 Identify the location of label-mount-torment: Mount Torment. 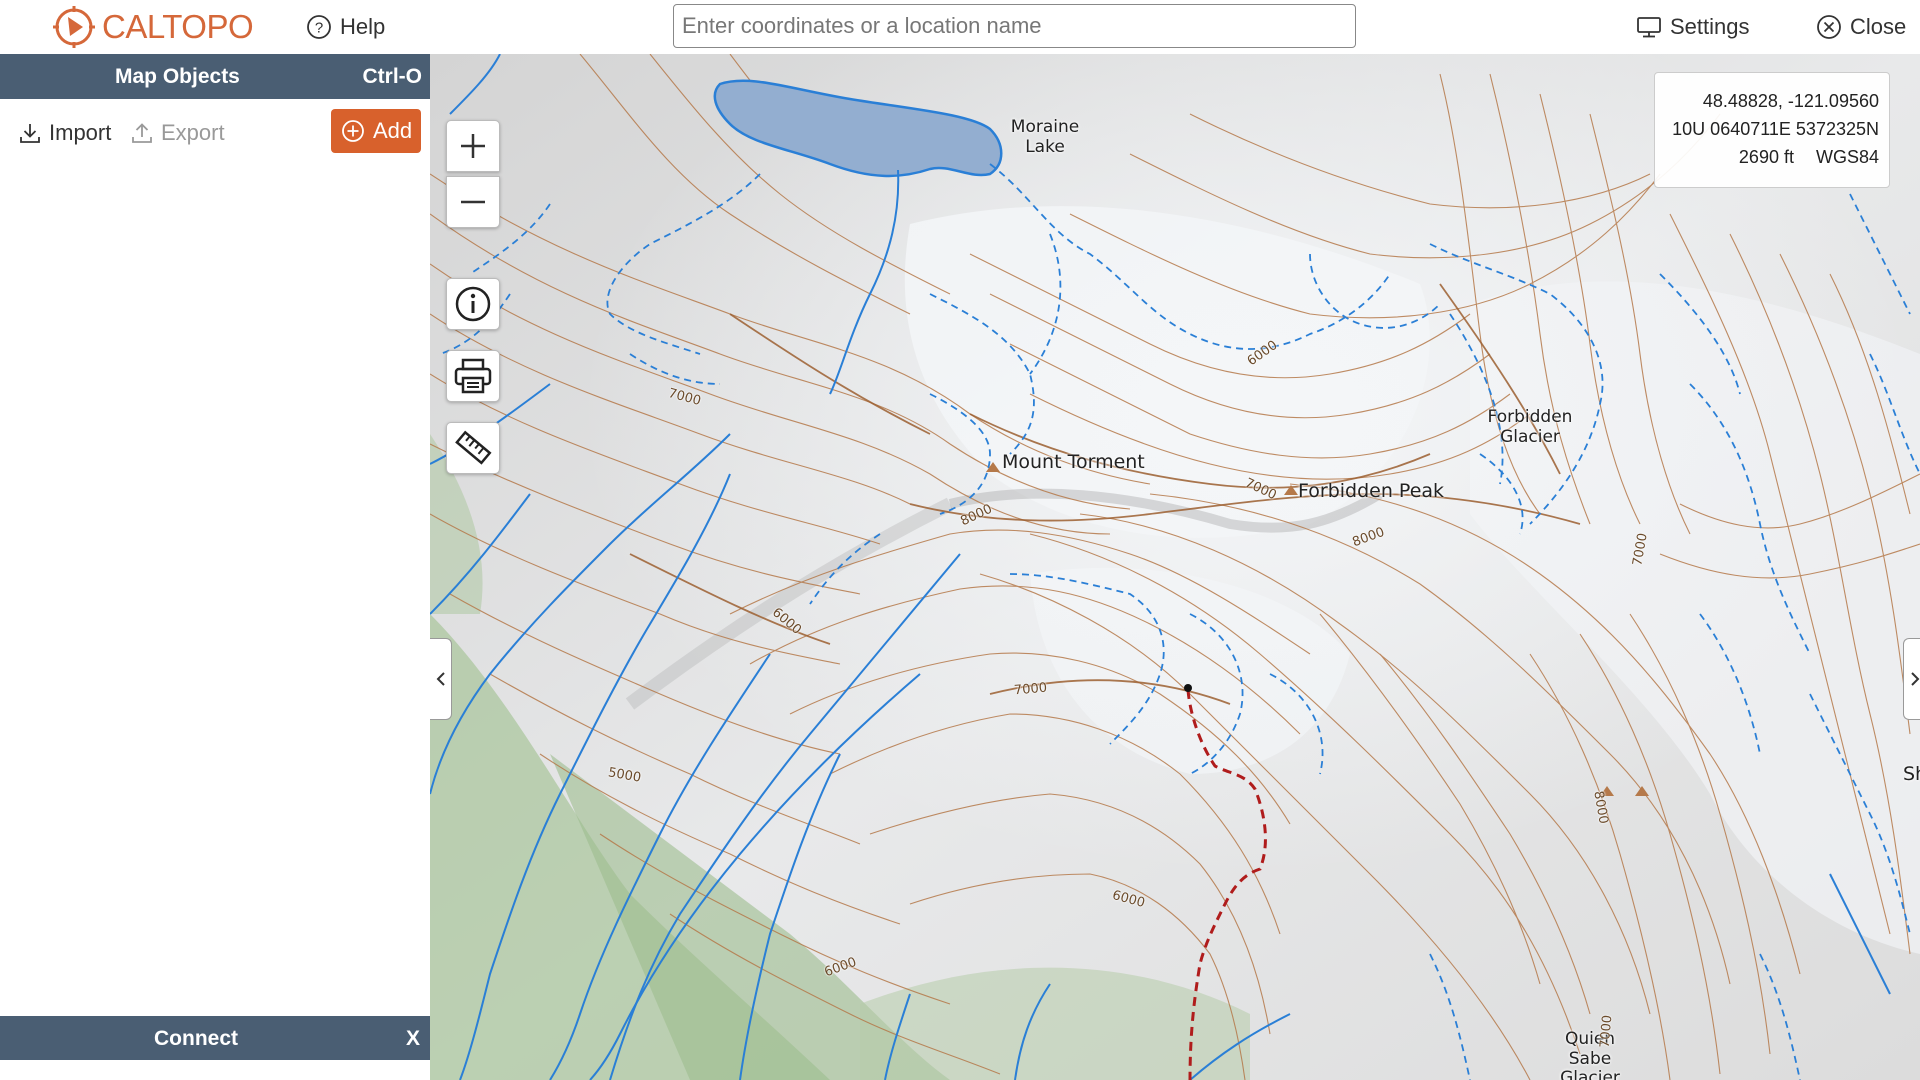
(1073, 462).